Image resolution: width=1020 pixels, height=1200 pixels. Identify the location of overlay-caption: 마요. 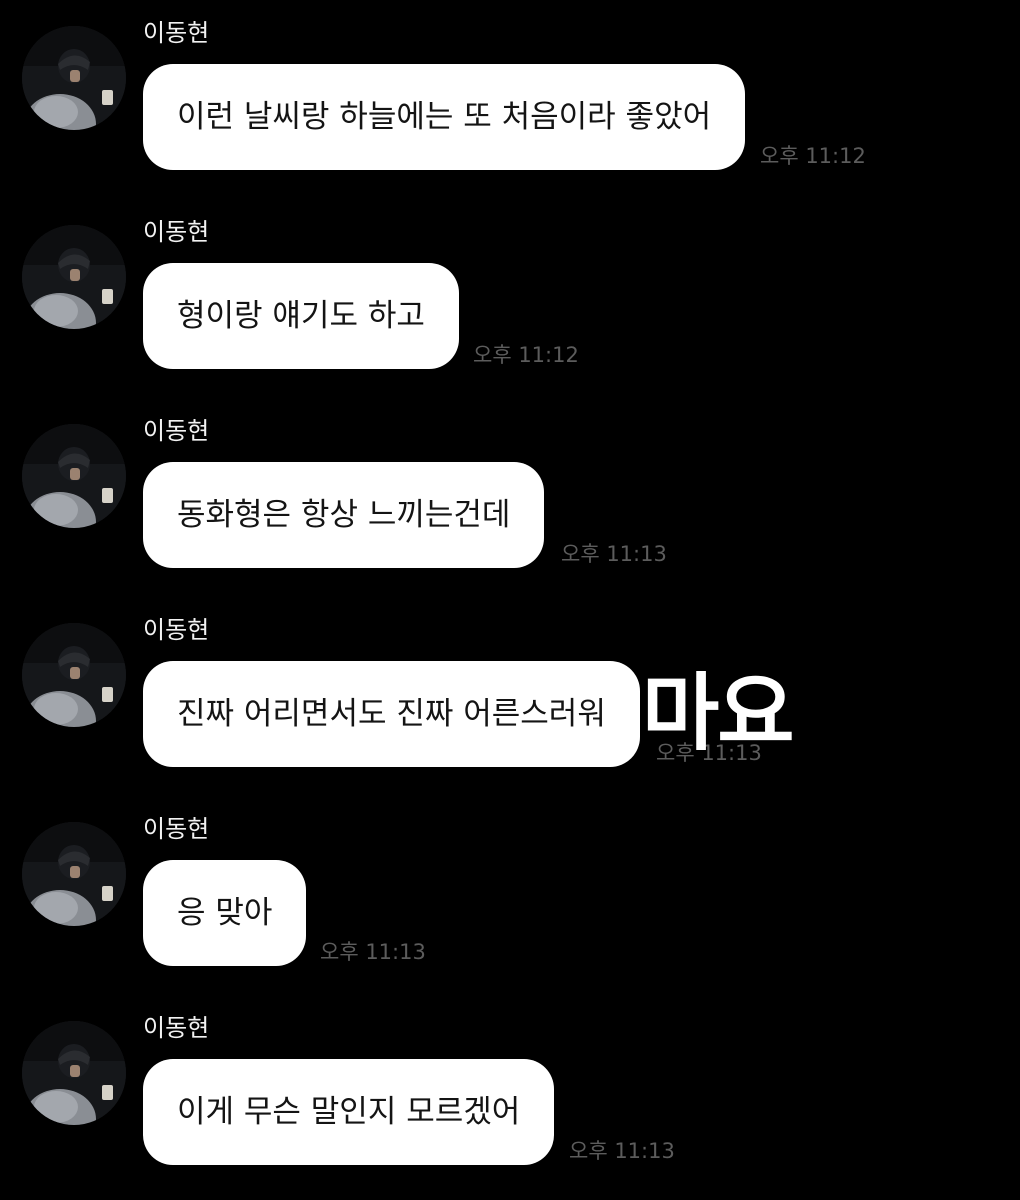
(718, 713).